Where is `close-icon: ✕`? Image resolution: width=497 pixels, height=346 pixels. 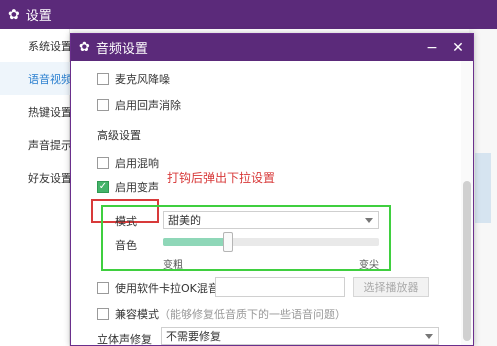 close-icon: ✕ is located at coordinates (458, 47).